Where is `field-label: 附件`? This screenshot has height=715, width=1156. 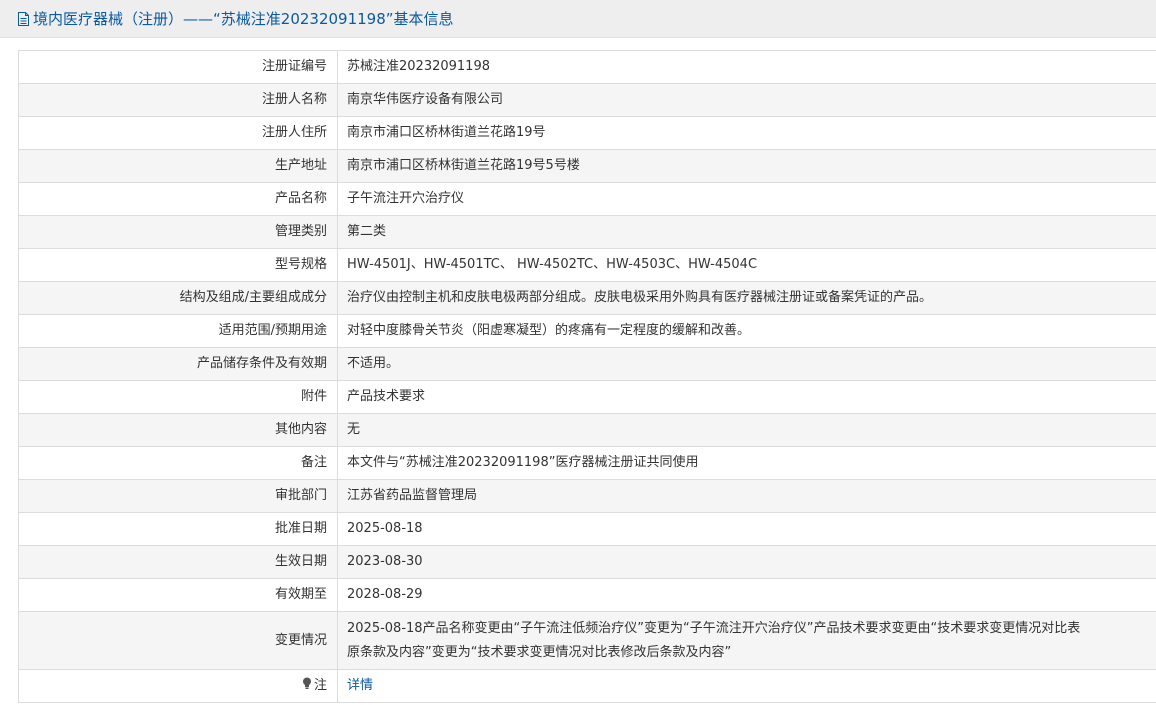 field-label: 附件 is located at coordinates (178, 397).